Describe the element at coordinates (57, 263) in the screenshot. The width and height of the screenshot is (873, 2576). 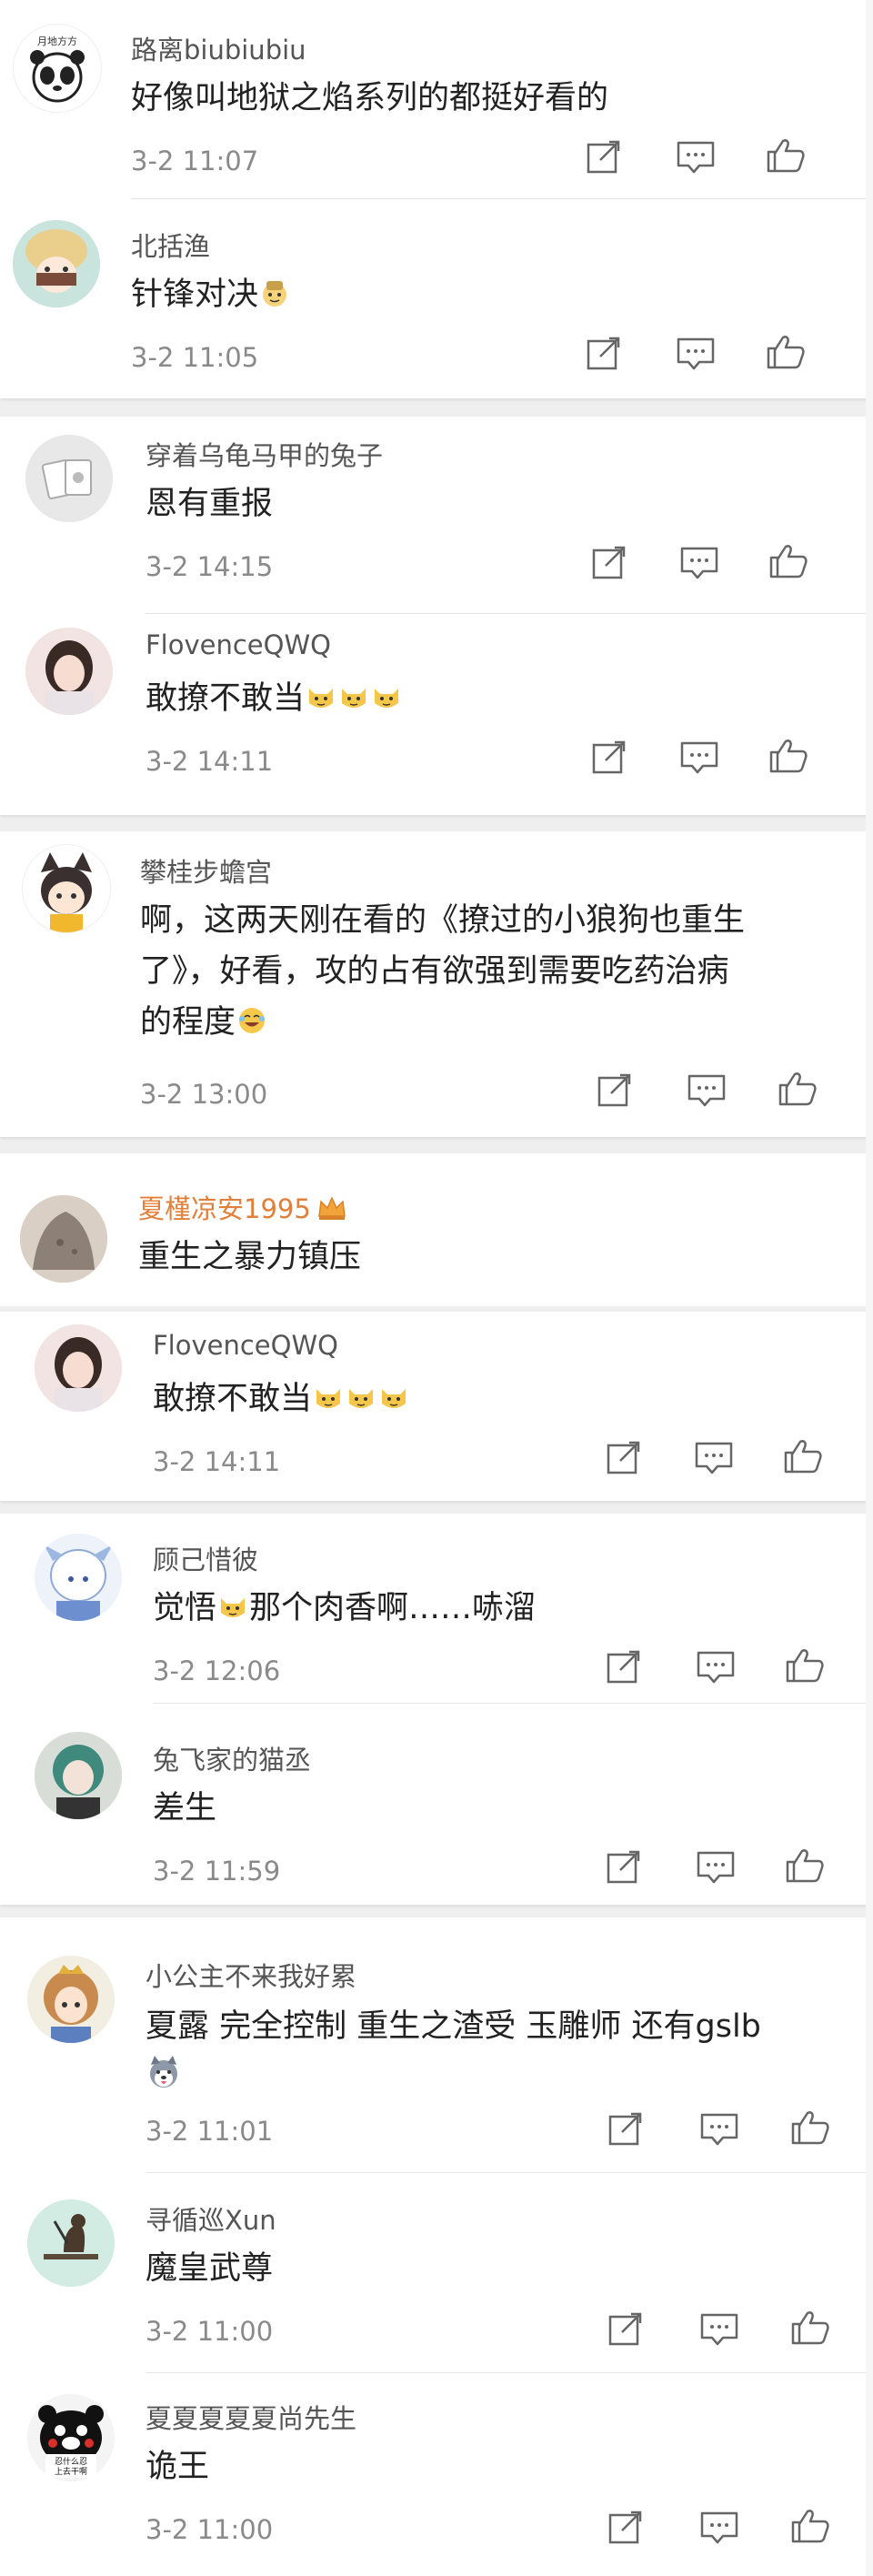
I see `avatar-anime-girl` at that location.